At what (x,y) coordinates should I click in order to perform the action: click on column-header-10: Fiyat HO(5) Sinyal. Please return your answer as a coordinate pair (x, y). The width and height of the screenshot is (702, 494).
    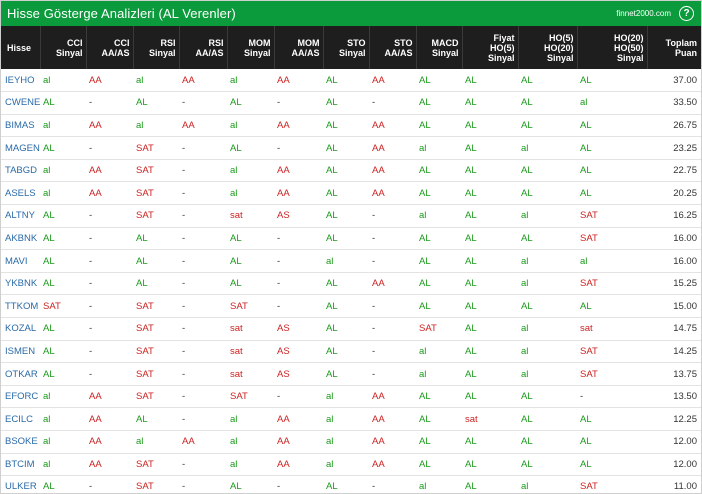
    Looking at the image, I should click on (490, 47).